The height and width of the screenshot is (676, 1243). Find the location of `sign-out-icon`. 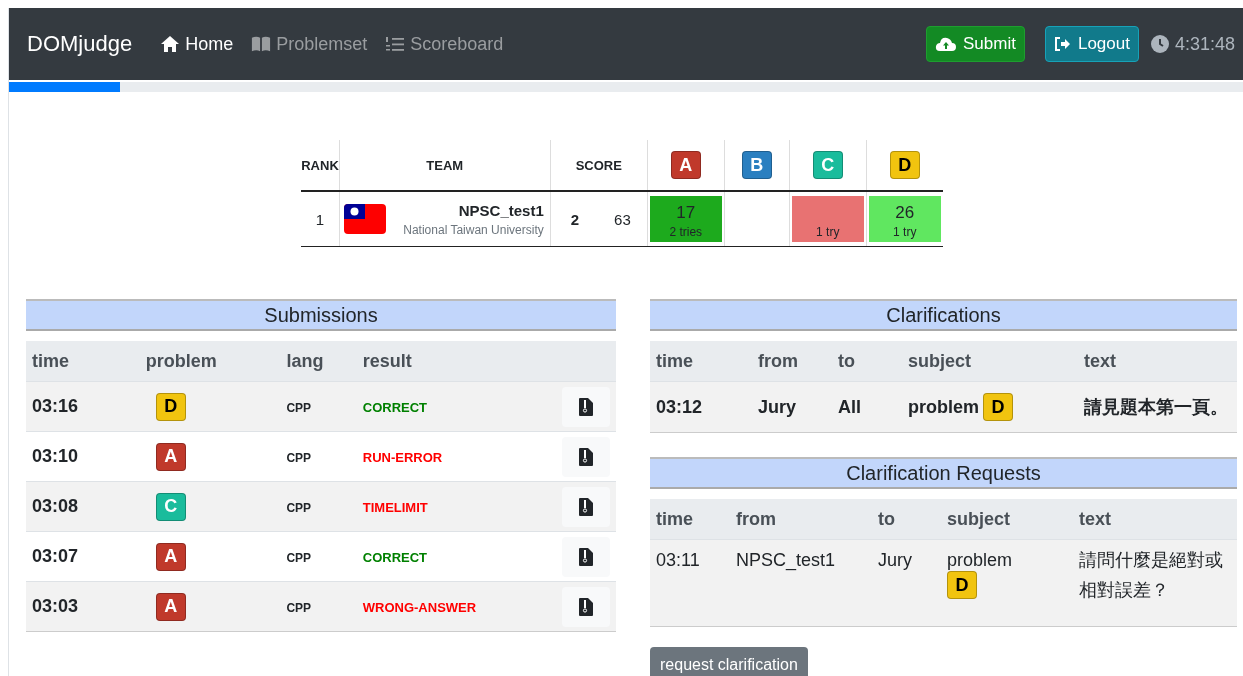

sign-out-icon is located at coordinates (1062, 44).